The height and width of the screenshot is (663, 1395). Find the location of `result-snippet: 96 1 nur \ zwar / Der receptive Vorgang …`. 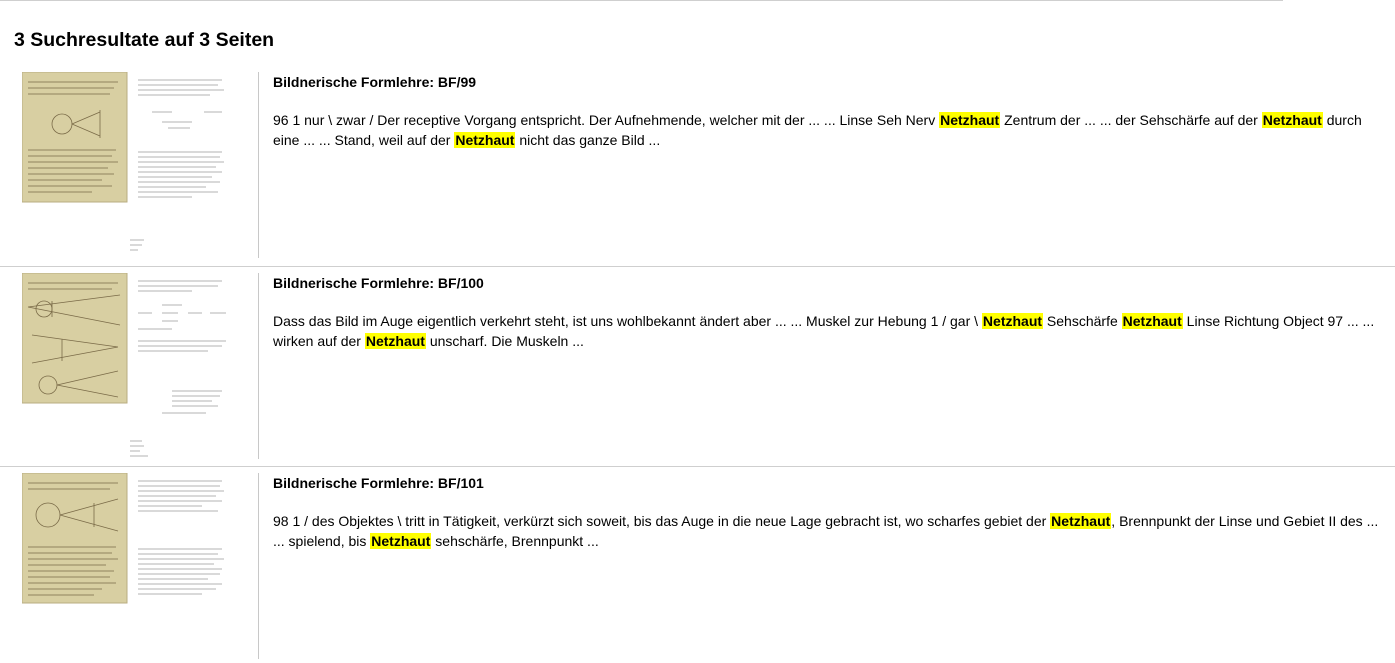

result-snippet: 96 1 nur \ zwar / Der receptive Vorgang … is located at coordinates (828, 130).